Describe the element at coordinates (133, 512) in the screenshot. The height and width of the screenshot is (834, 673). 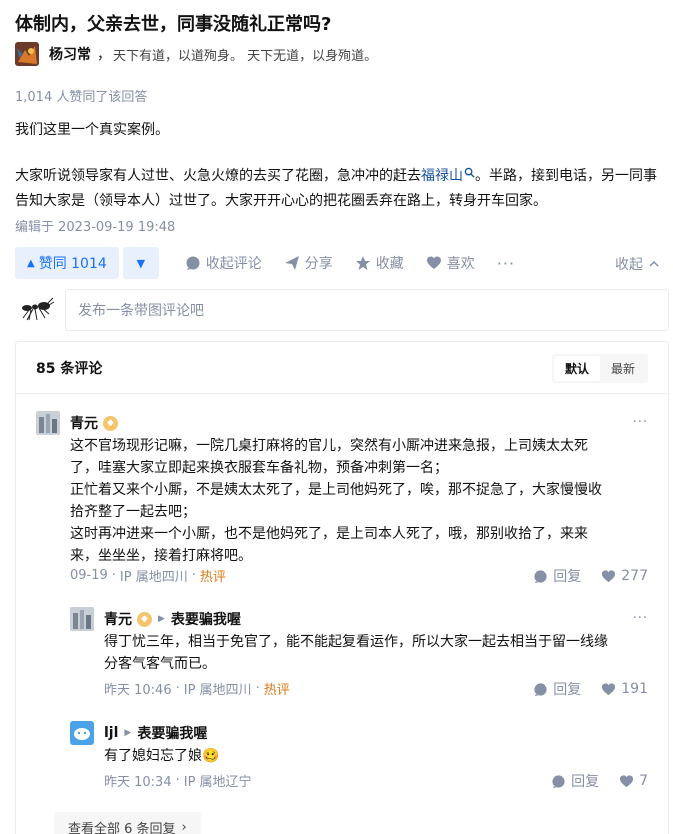
I see `comment-line: 拾齐整了一起去吧；` at that location.